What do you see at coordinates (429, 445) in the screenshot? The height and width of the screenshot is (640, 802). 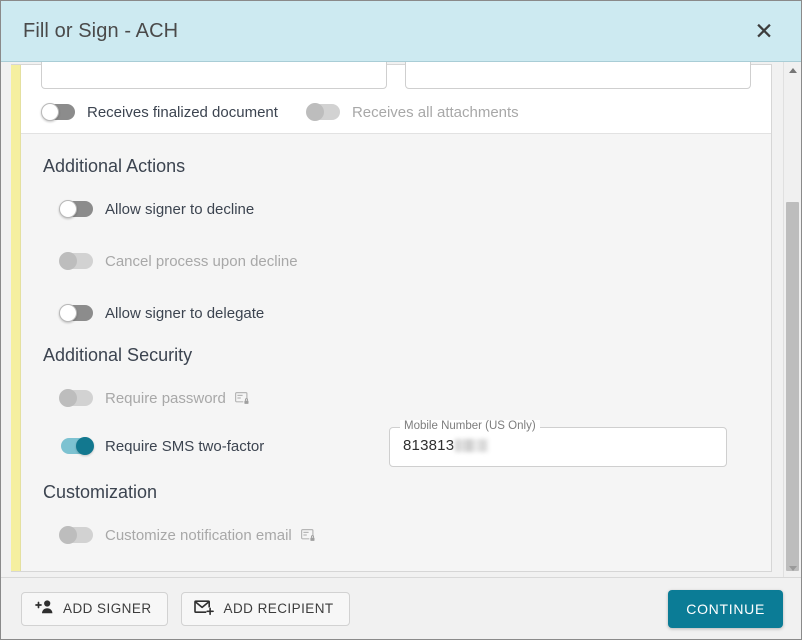 I see `mobile-number-value: 813813` at bounding box center [429, 445].